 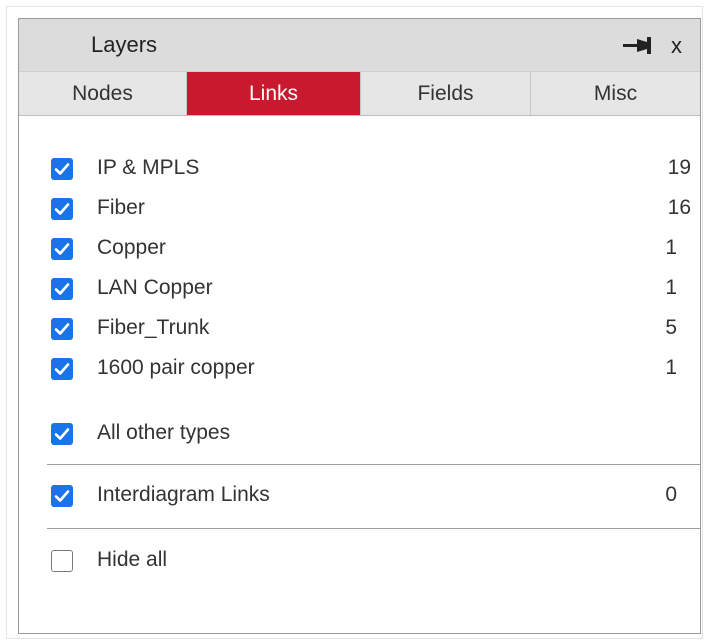 What do you see at coordinates (679, 167) in the screenshot?
I see `link-count: 19` at bounding box center [679, 167].